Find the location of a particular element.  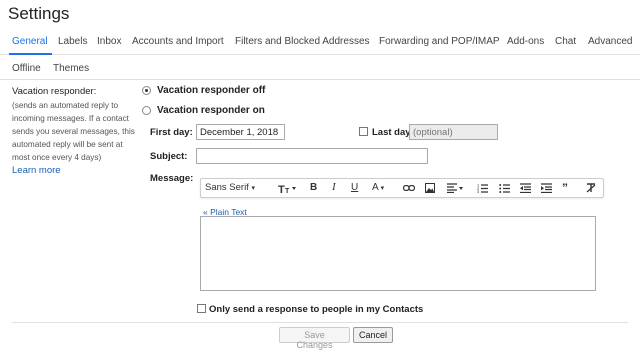

italic-icon: I is located at coordinates (334, 187).